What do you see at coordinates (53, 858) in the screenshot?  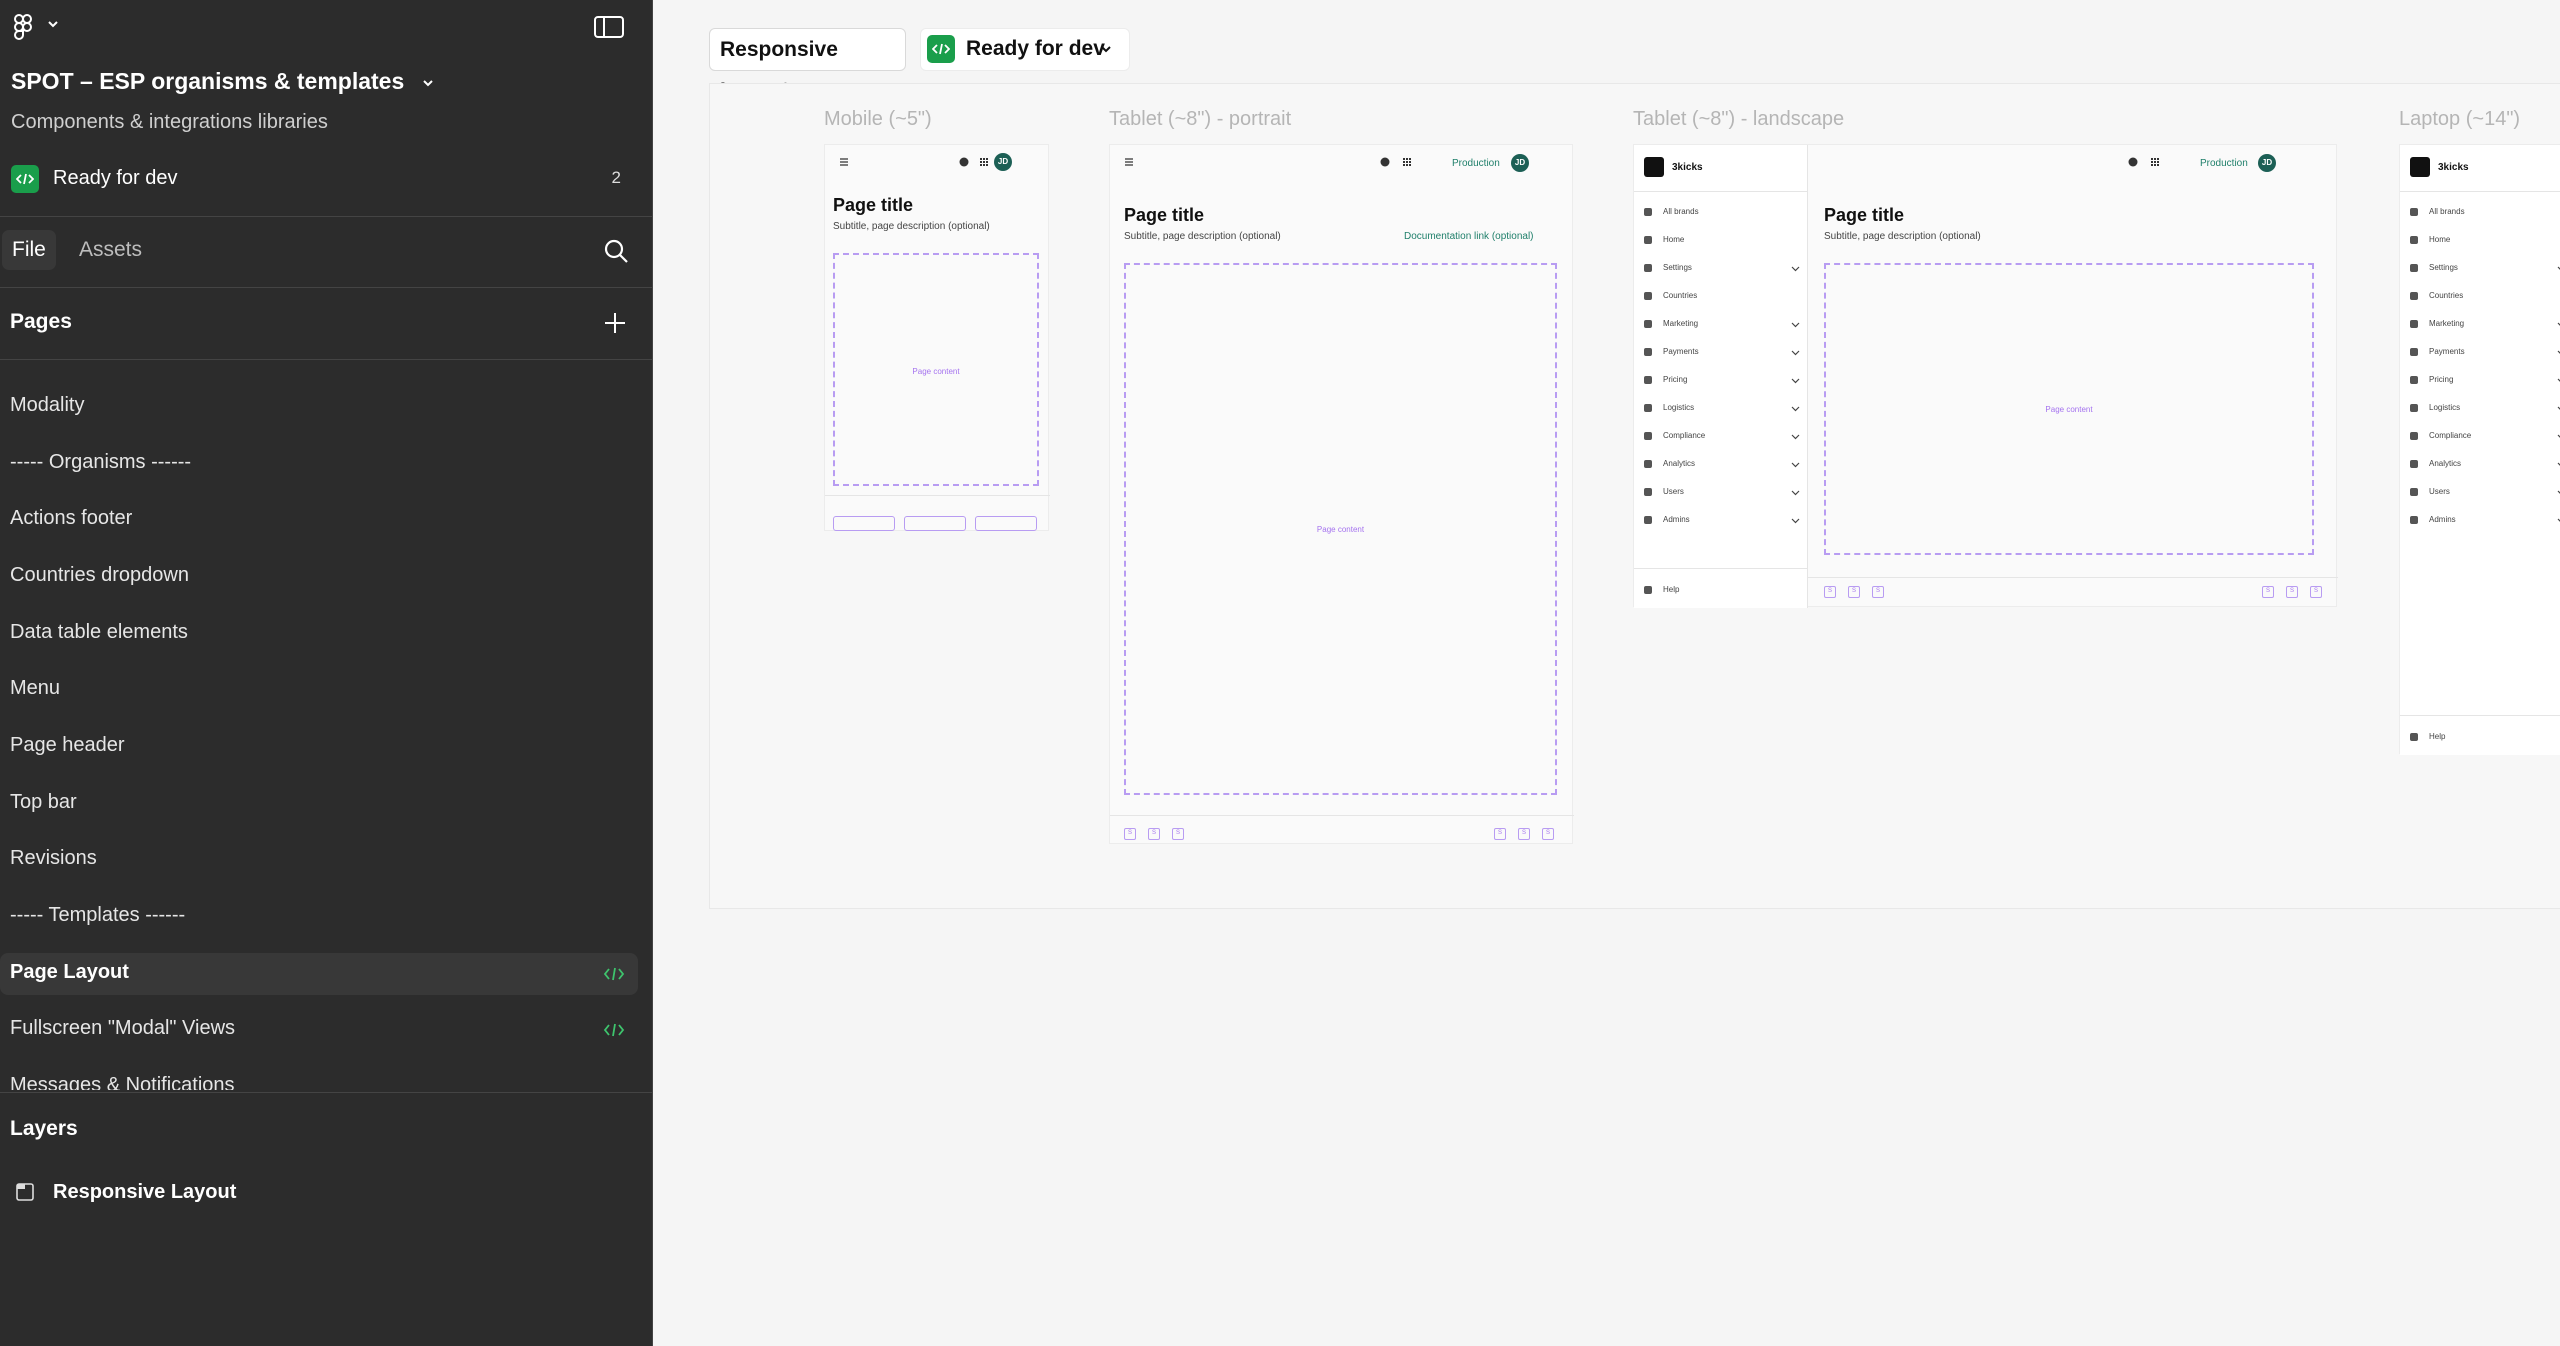 I see `page-label: Revisions` at bounding box center [53, 858].